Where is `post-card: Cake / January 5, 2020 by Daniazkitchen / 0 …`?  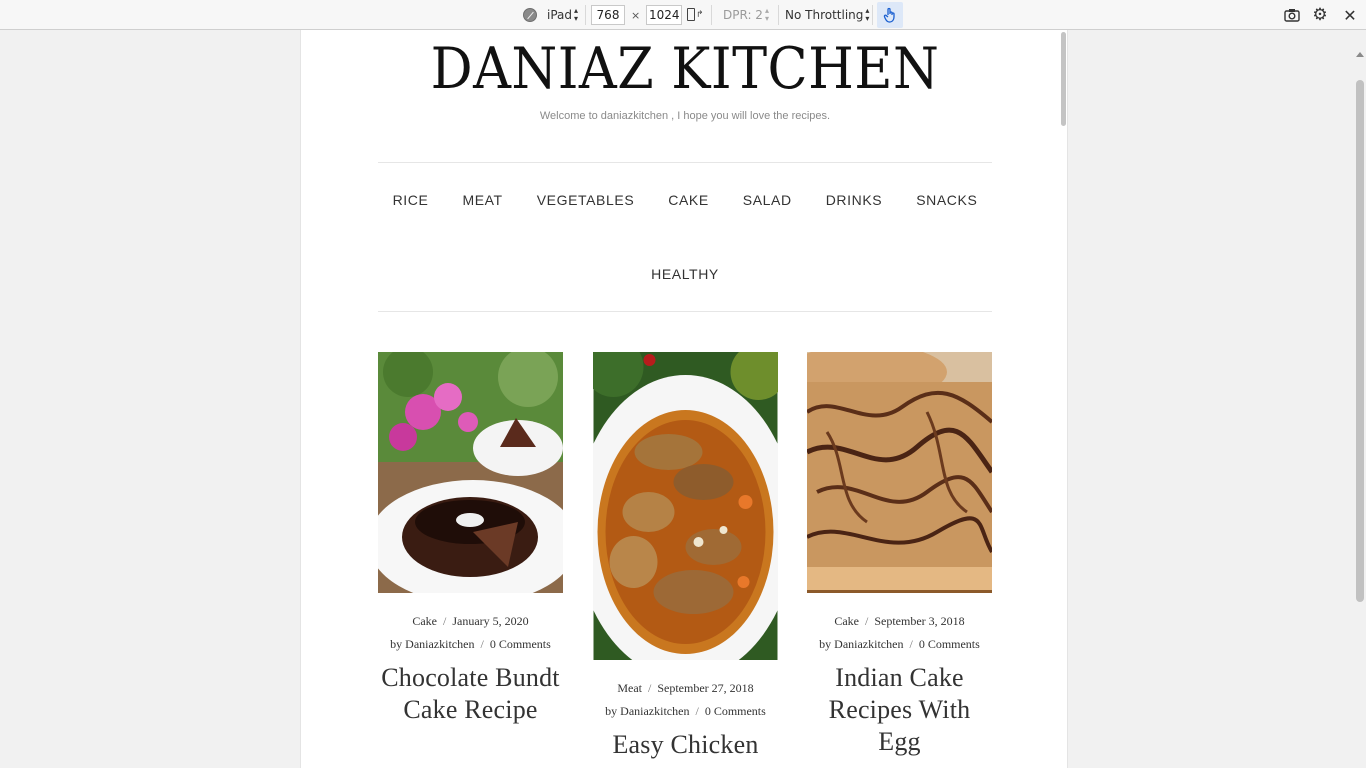 post-card: Cake / January 5, 2020 by Daniazkitchen / 0 … is located at coordinates (470, 539).